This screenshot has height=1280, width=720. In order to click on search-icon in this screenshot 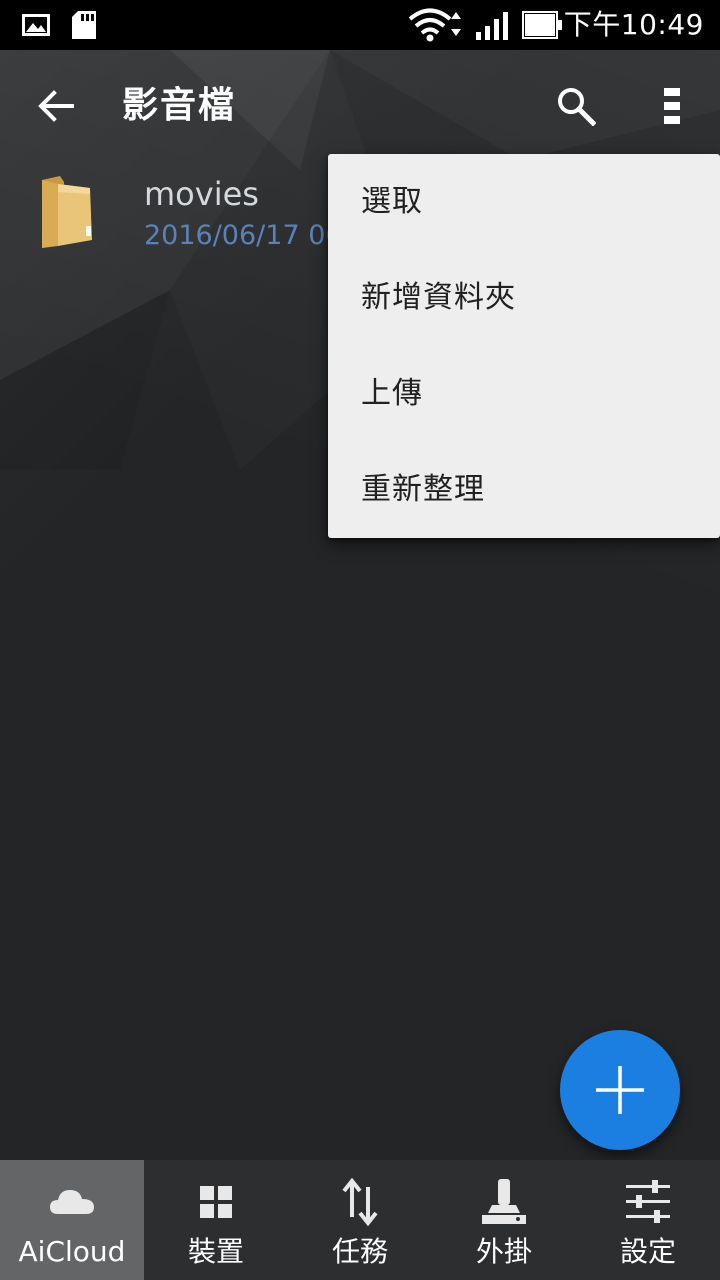, I will do `click(577, 107)`.